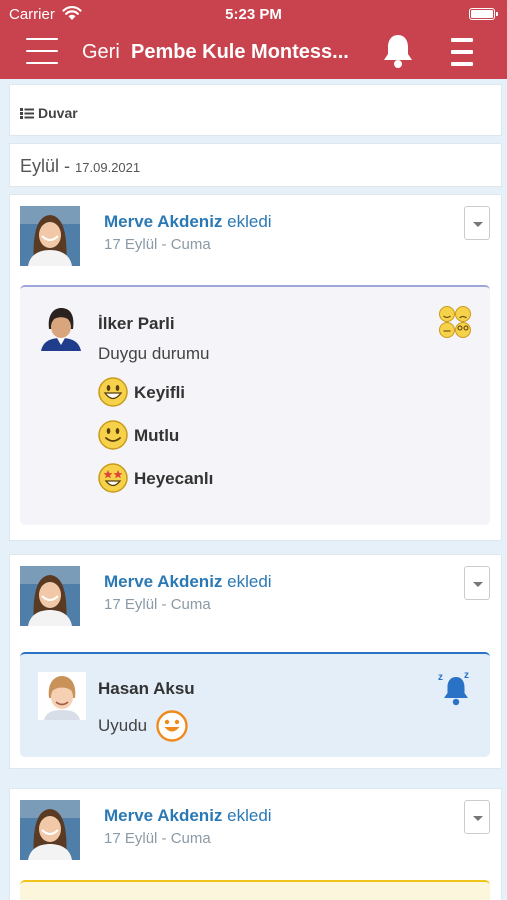 This screenshot has width=507, height=900. What do you see at coordinates (58, 113) in the screenshot?
I see `wall-tab-text: Duvar` at bounding box center [58, 113].